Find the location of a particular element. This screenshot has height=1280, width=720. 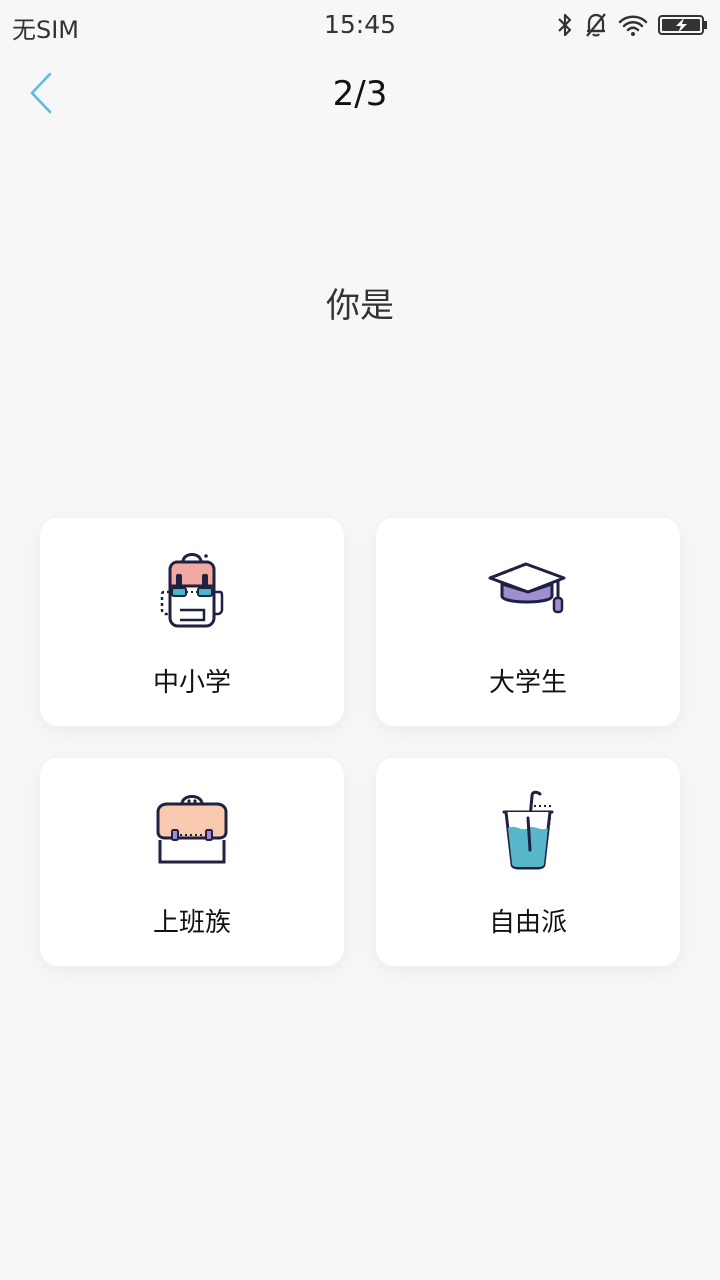

briefcase-icon is located at coordinates (192, 830).